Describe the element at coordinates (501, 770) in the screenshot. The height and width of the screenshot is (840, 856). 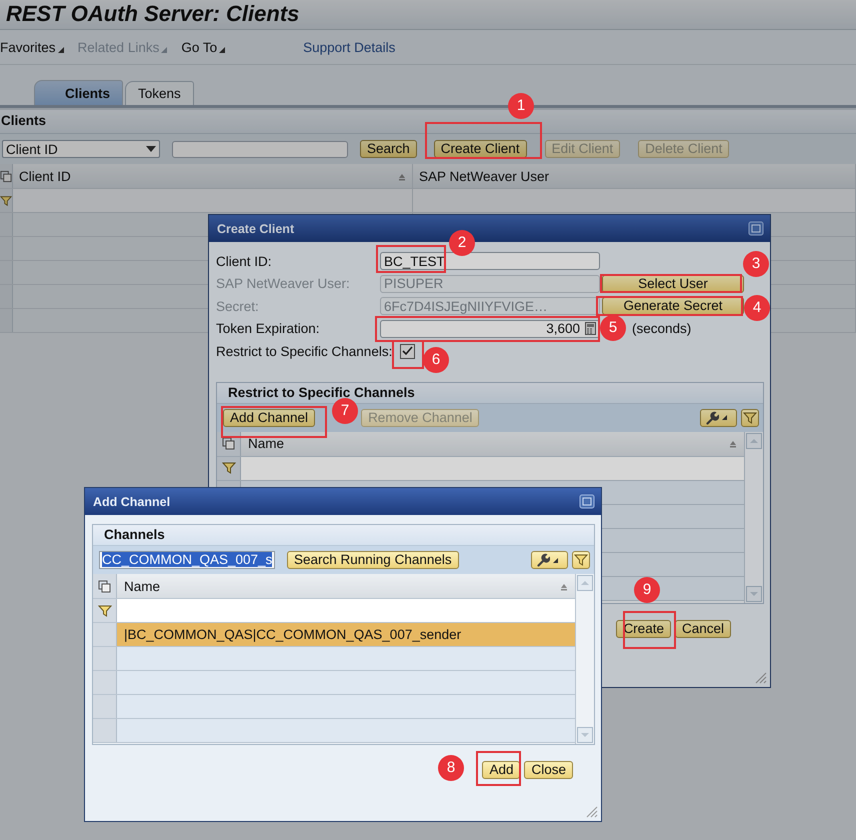
I see `button: Add` at that location.